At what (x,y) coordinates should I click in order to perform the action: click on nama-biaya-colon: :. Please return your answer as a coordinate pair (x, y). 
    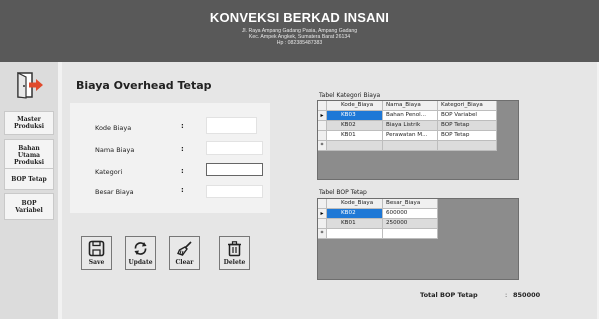
    Looking at the image, I should click on (182, 149).